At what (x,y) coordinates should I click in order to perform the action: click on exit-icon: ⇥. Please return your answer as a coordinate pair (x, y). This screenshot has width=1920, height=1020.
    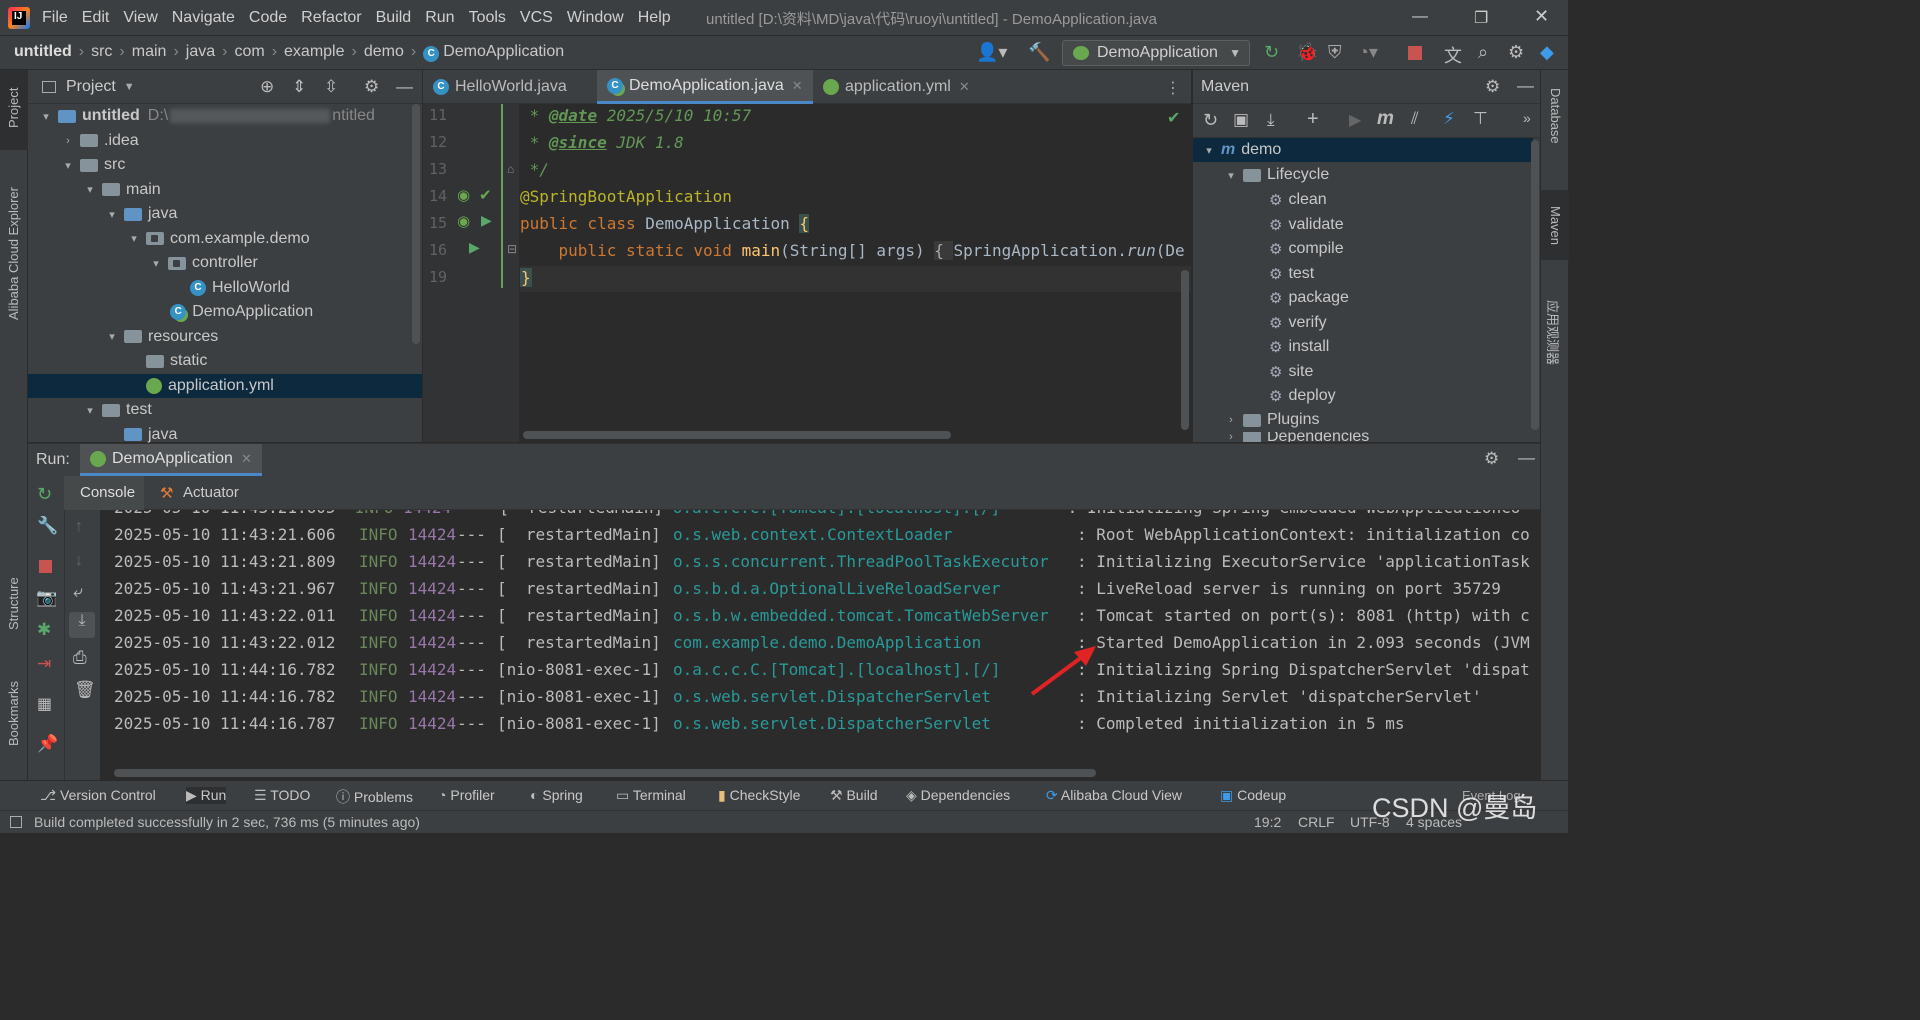
    Looking at the image, I should click on (44, 664).